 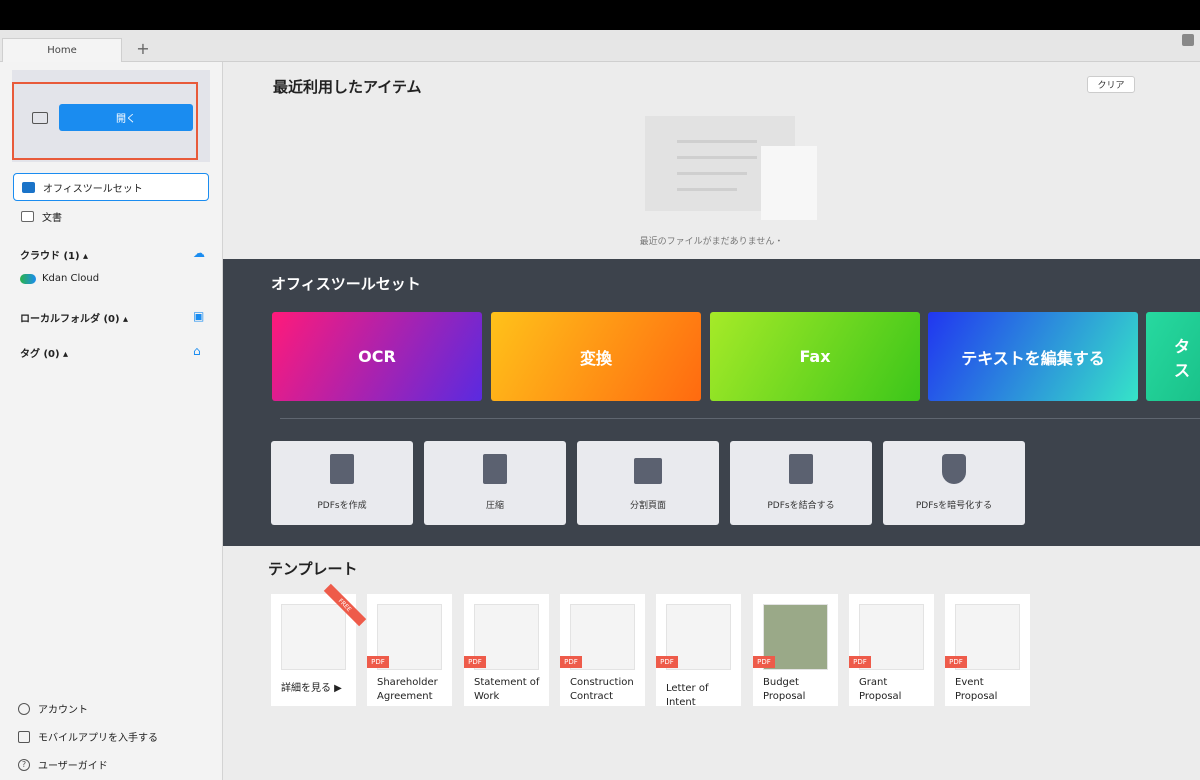 I want to click on feature-card-convert: 変換, so click(x=596, y=356).